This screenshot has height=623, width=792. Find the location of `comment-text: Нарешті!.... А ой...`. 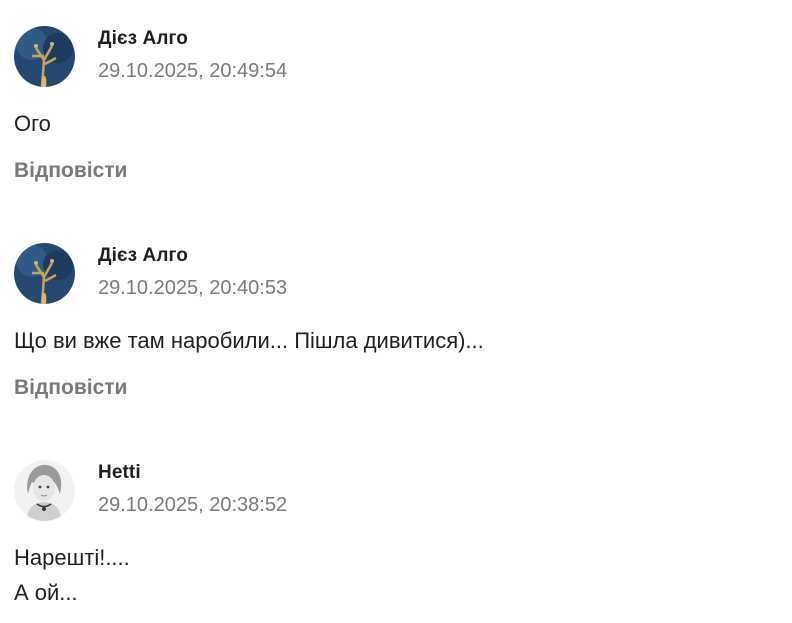

comment-text: Нарешті!.... А ой... is located at coordinates (394, 575).